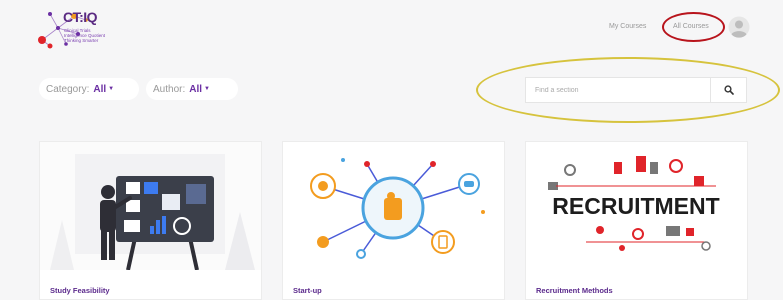 The height and width of the screenshot is (300, 783). What do you see at coordinates (393, 206) in the screenshot?
I see `start-up-illustration` at bounding box center [393, 206].